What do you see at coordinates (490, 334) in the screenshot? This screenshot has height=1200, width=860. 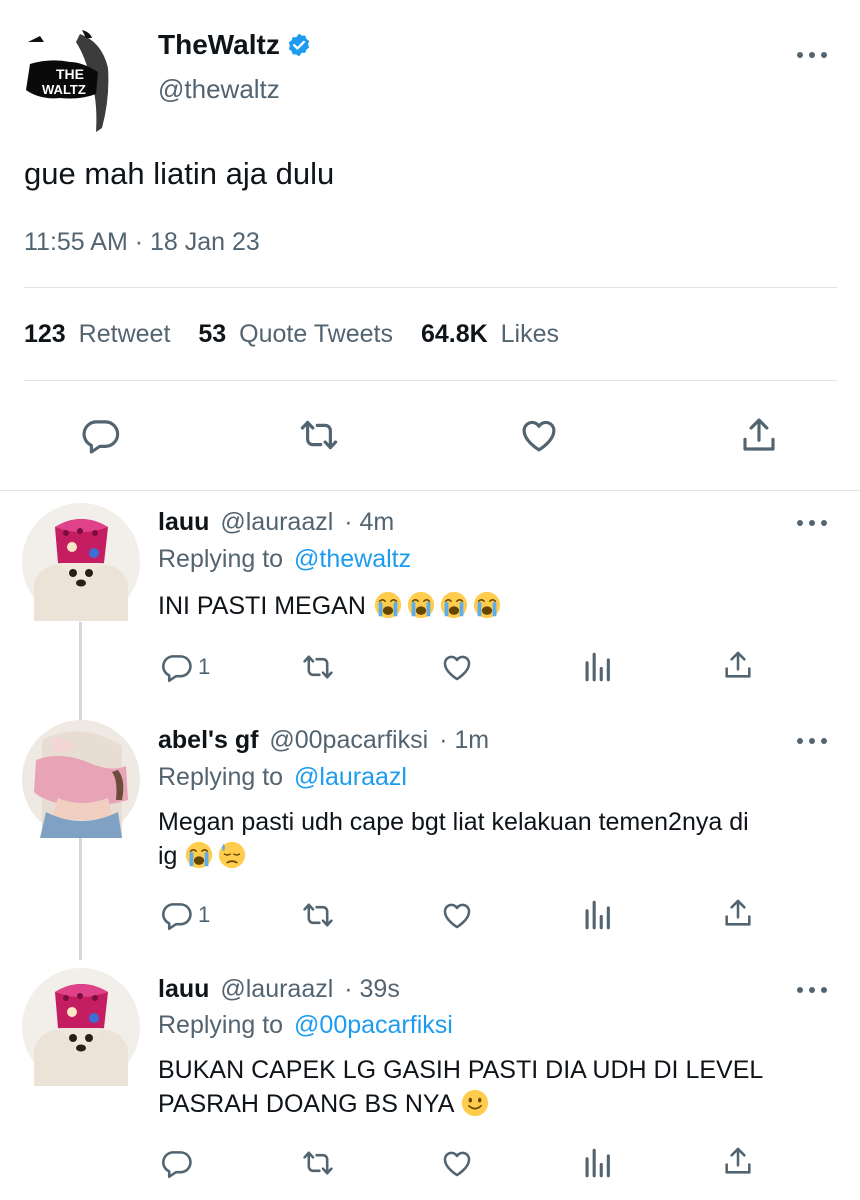 I see `likes-stat: 64.8K Likes` at bounding box center [490, 334].